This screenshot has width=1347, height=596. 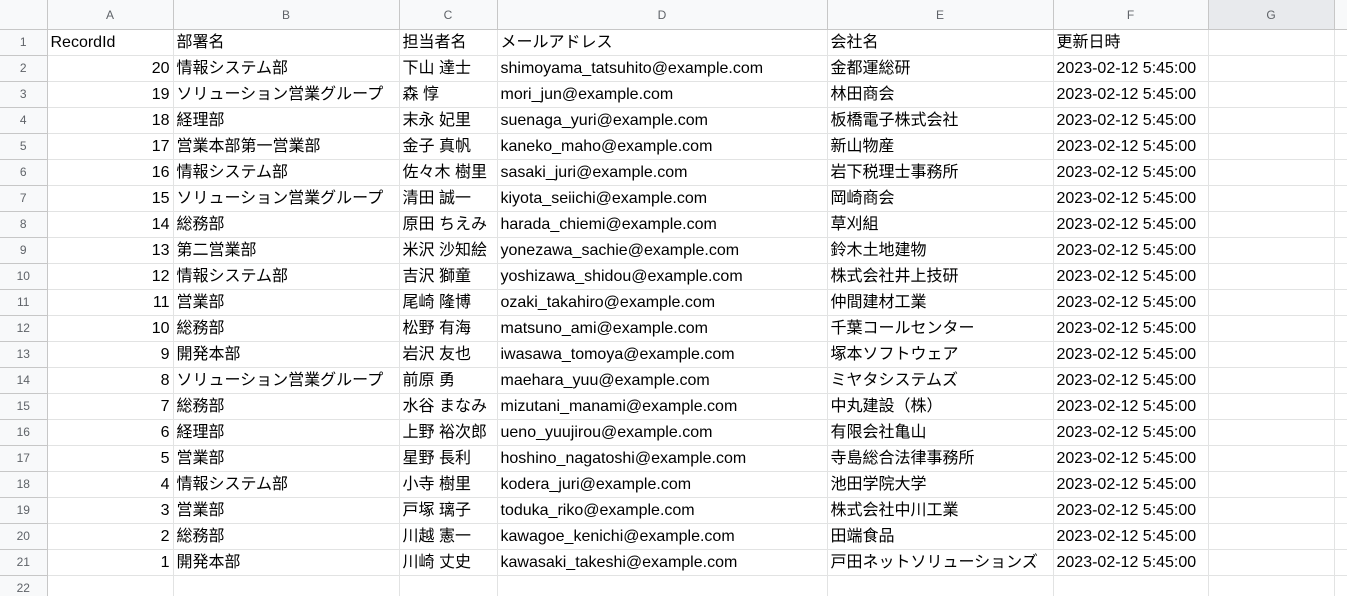 I want to click on cell-b14: ソリューション営業グループ, so click(x=286, y=380).